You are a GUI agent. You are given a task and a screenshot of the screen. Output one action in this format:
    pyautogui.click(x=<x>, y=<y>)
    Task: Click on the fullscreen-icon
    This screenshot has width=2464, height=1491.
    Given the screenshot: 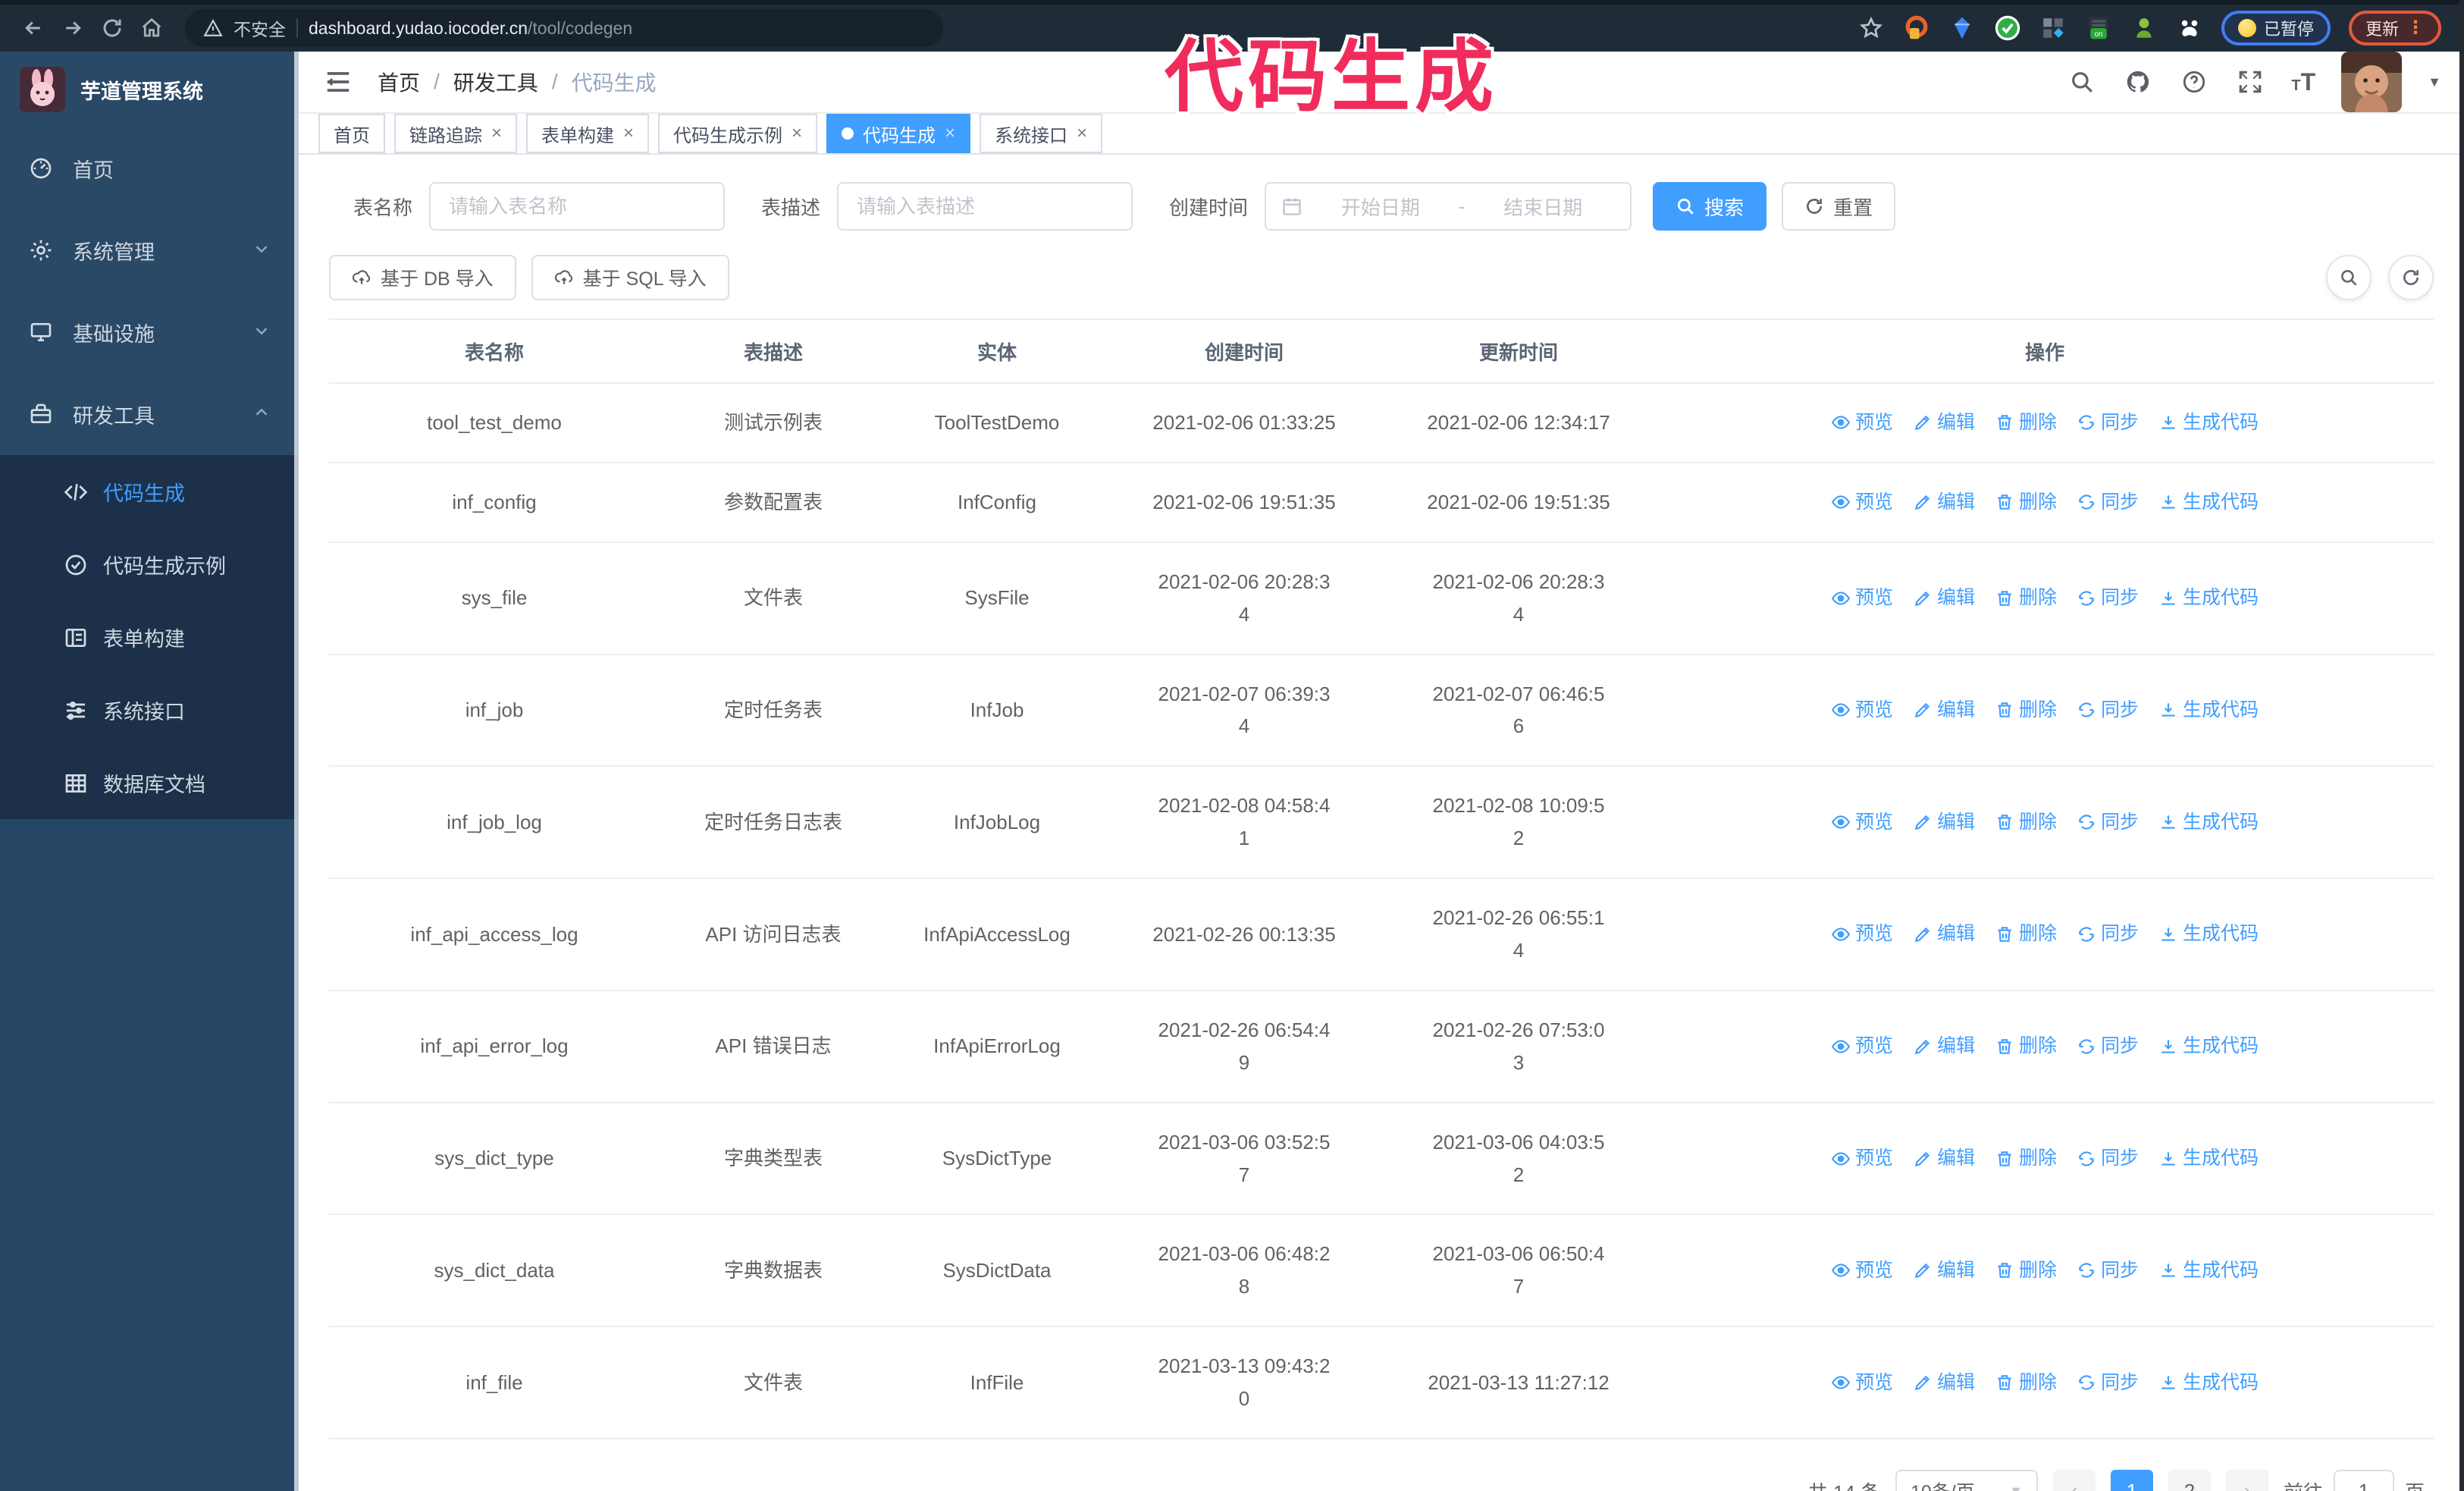 What is the action you would take?
    pyautogui.click(x=2250, y=82)
    